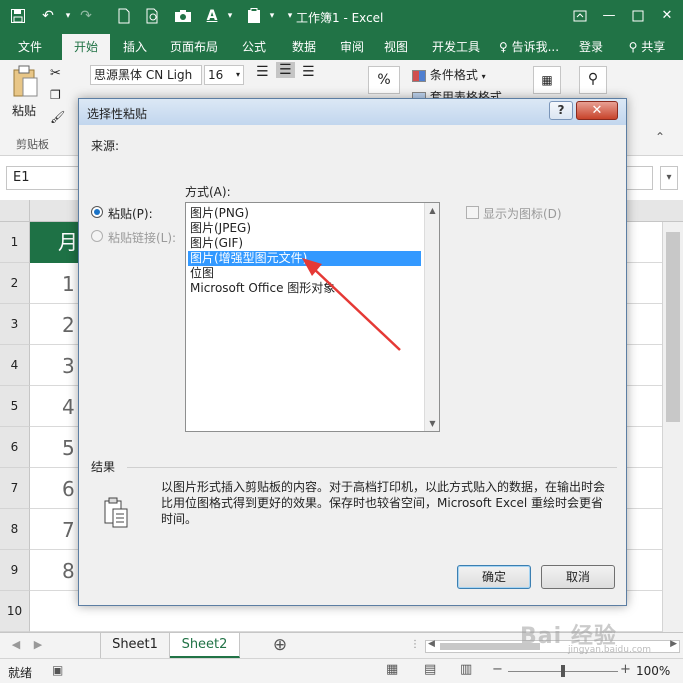  Describe the element at coordinates (356, 309) in the screenshot. I see `arrow-shaft` at that location.